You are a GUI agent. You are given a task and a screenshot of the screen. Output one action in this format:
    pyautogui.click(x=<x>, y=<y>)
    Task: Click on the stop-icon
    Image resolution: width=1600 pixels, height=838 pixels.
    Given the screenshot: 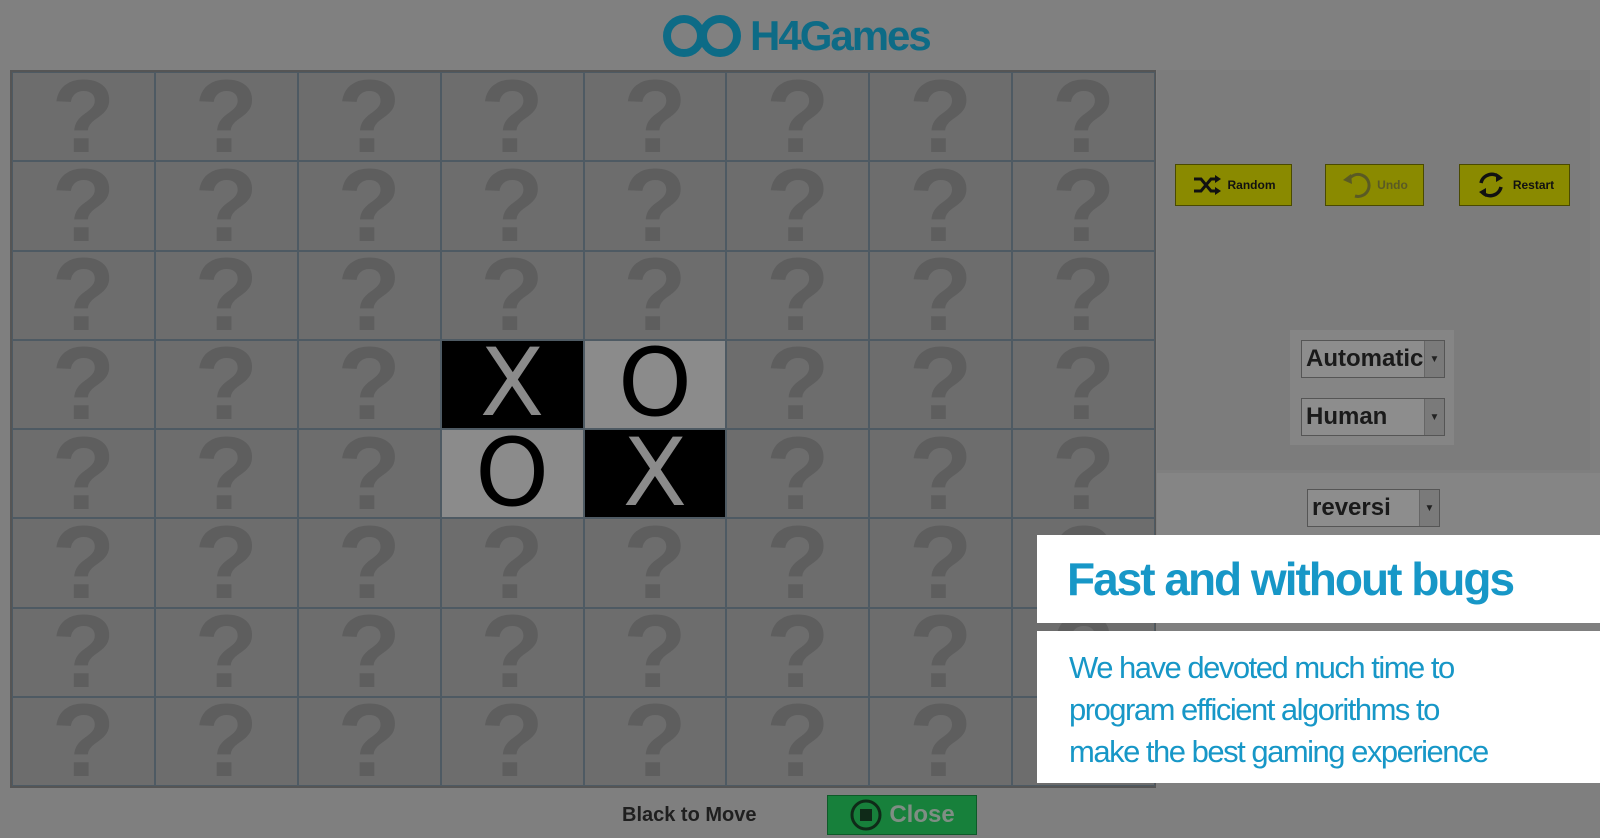 What is the action you would take?
    pyautogui.click(x=866, y=815)
    